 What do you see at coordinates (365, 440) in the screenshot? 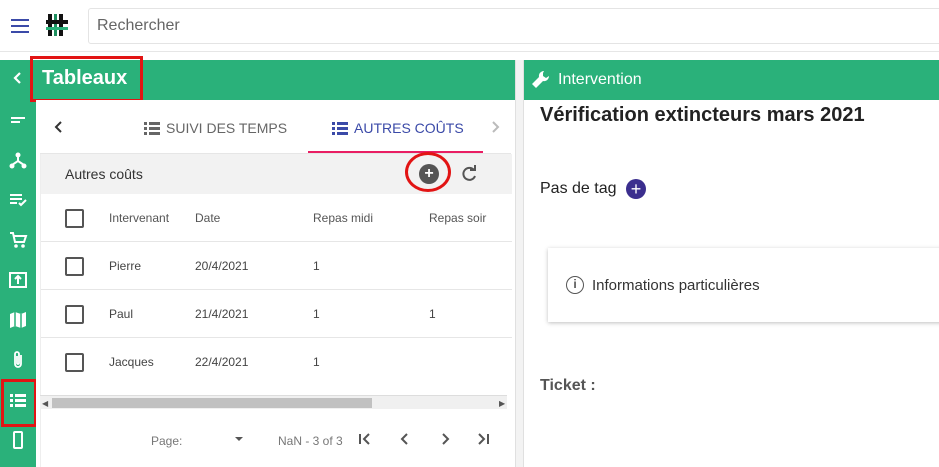
I see `first-page-icon` at bounding box center [365, 440].